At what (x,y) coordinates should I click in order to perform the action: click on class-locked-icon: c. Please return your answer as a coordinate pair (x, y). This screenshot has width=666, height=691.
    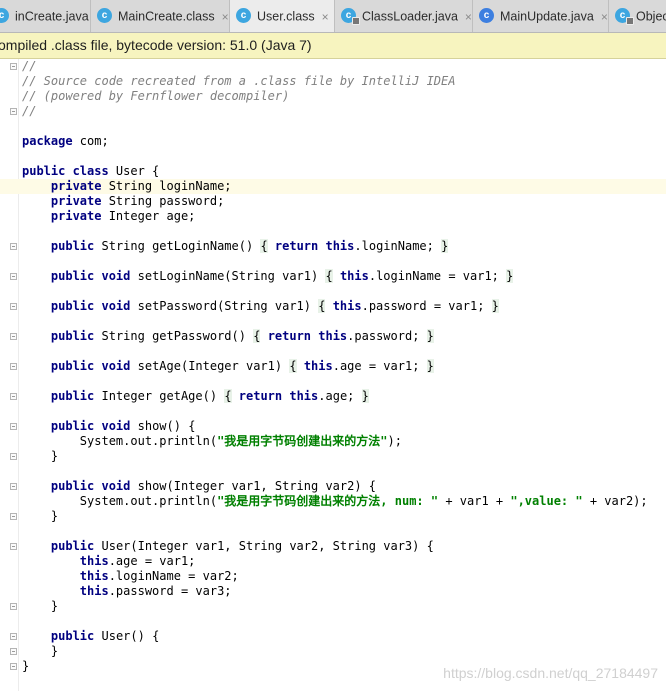
    Looking at the image, I should click on (350, 17).